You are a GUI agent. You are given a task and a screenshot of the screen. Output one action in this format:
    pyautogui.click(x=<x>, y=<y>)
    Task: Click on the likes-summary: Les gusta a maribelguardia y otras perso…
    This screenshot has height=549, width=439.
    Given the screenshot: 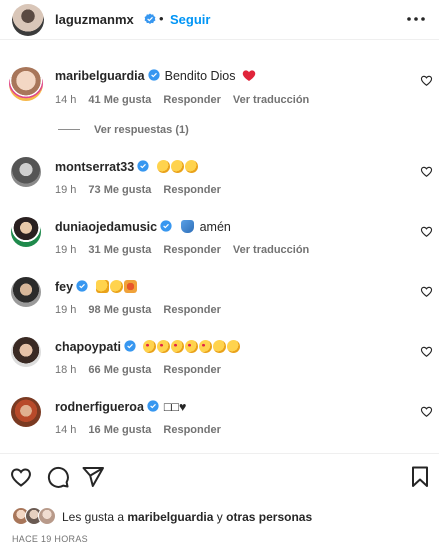 What is the action you would take?
    pyautogui.click(x=222, y=517)
    